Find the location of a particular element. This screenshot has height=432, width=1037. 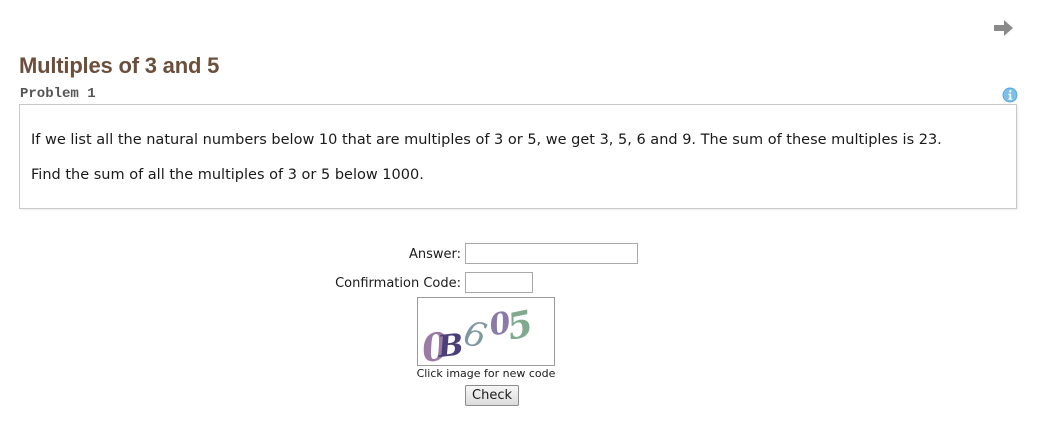

confirmation-code-input is located at coordinates (499, 282).